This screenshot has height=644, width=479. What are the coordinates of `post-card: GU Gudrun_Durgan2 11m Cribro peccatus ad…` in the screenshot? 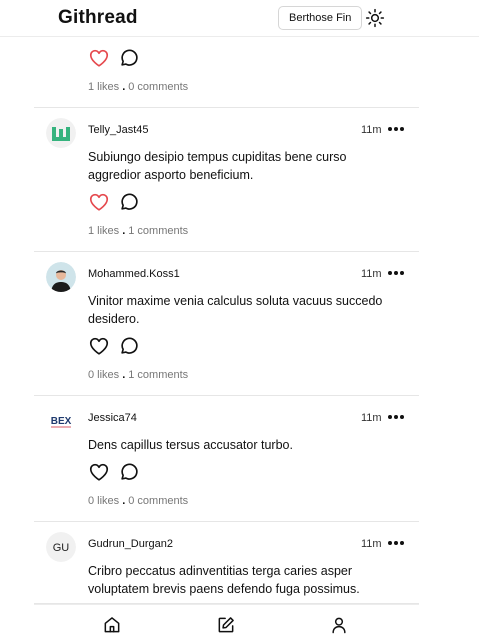 It's located at (226, 563).